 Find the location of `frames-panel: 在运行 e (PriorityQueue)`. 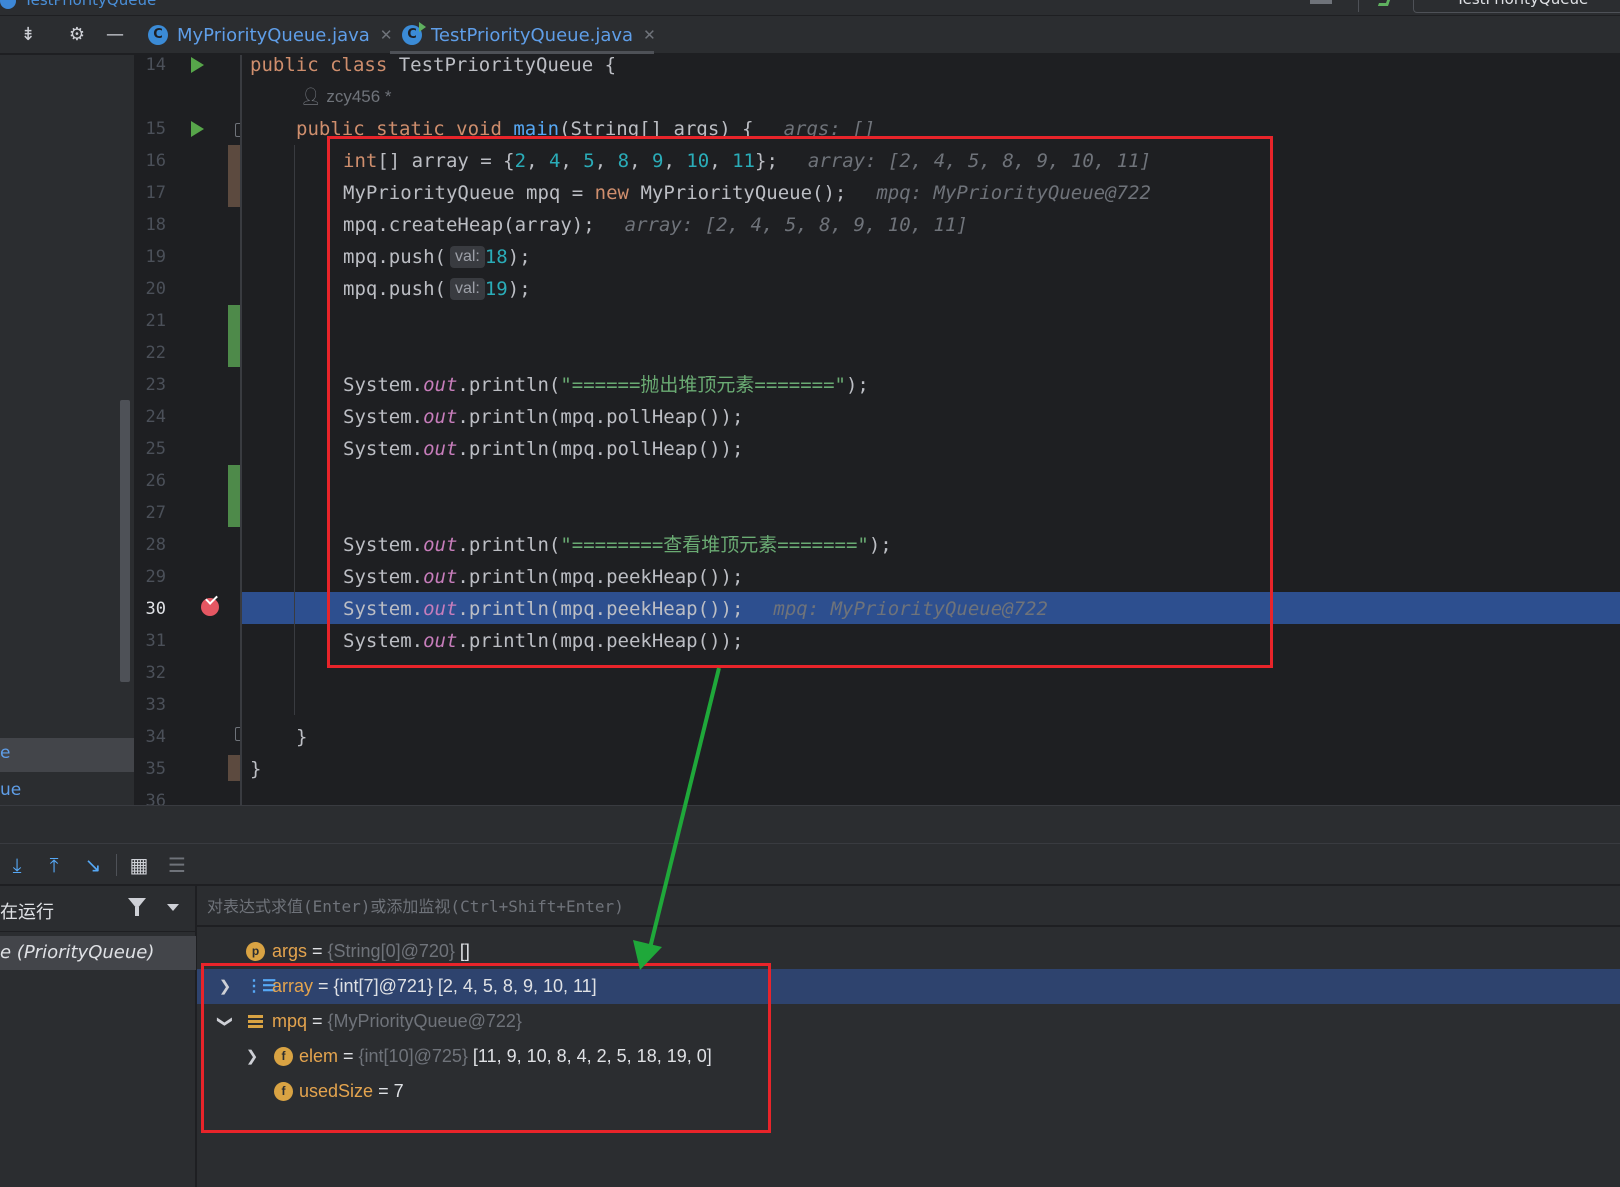

frames-panel: 在运行 e (PriorityQueue) is located at coordinates (98, 1036).